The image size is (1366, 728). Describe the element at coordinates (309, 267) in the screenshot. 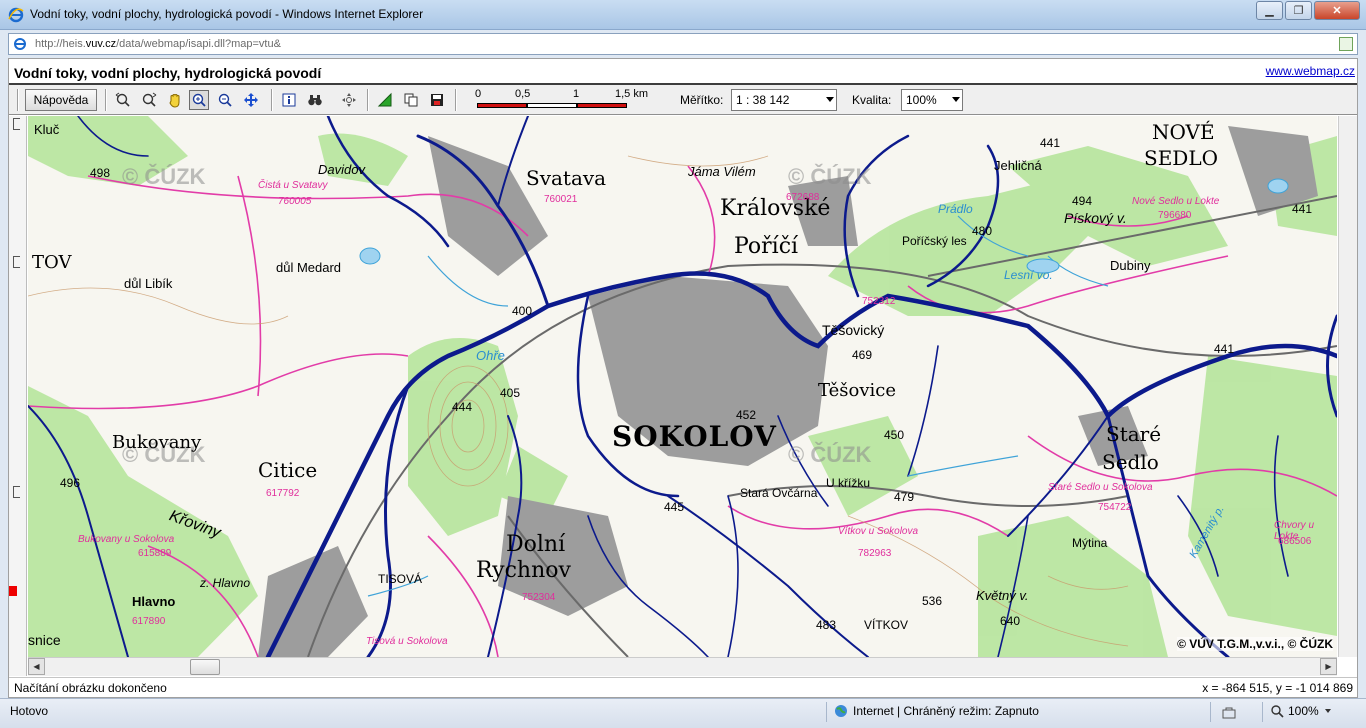

I see `map-label: důl Medard` at that location.